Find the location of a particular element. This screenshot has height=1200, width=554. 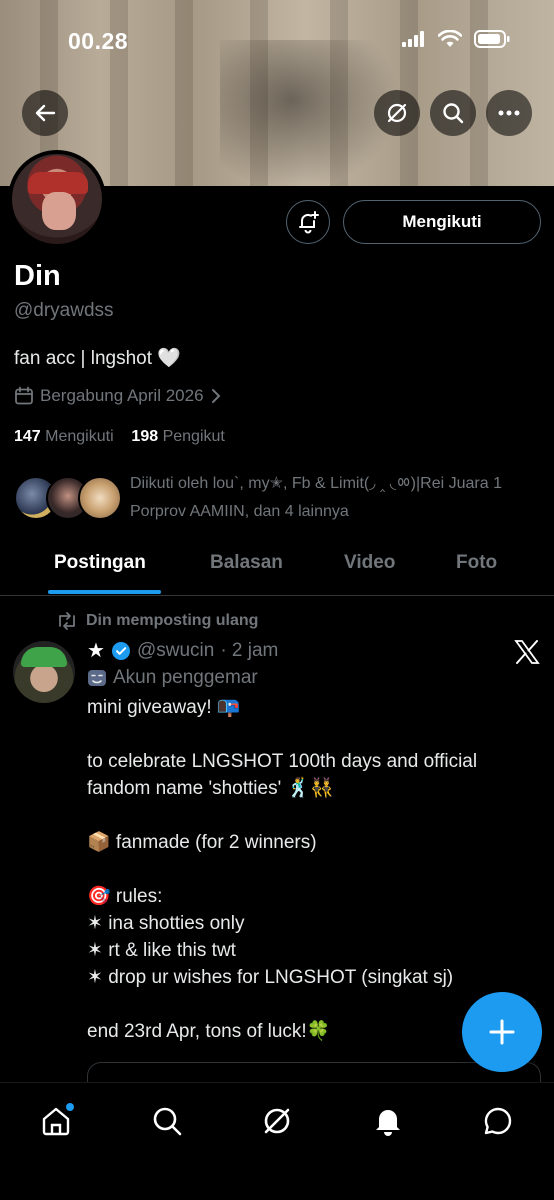

wifi-icon is located at coordinates (450, 38).